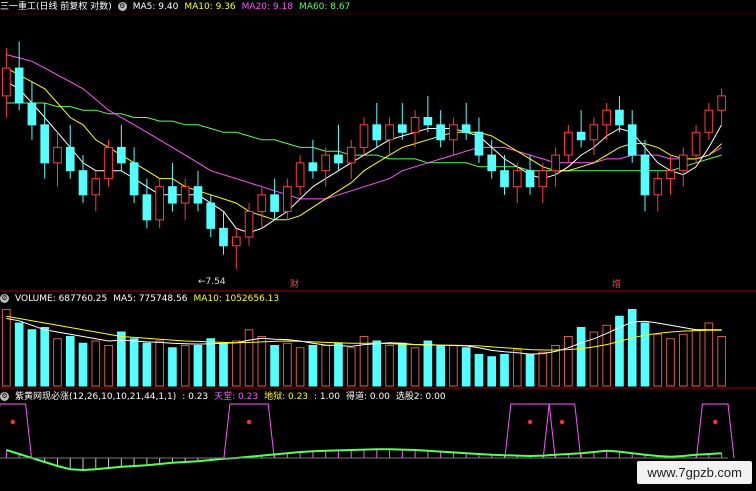  I want to click on indicator-name: 紫黄网现必涨(12,26,10,10,21,44,1,1), so click(95, 397).